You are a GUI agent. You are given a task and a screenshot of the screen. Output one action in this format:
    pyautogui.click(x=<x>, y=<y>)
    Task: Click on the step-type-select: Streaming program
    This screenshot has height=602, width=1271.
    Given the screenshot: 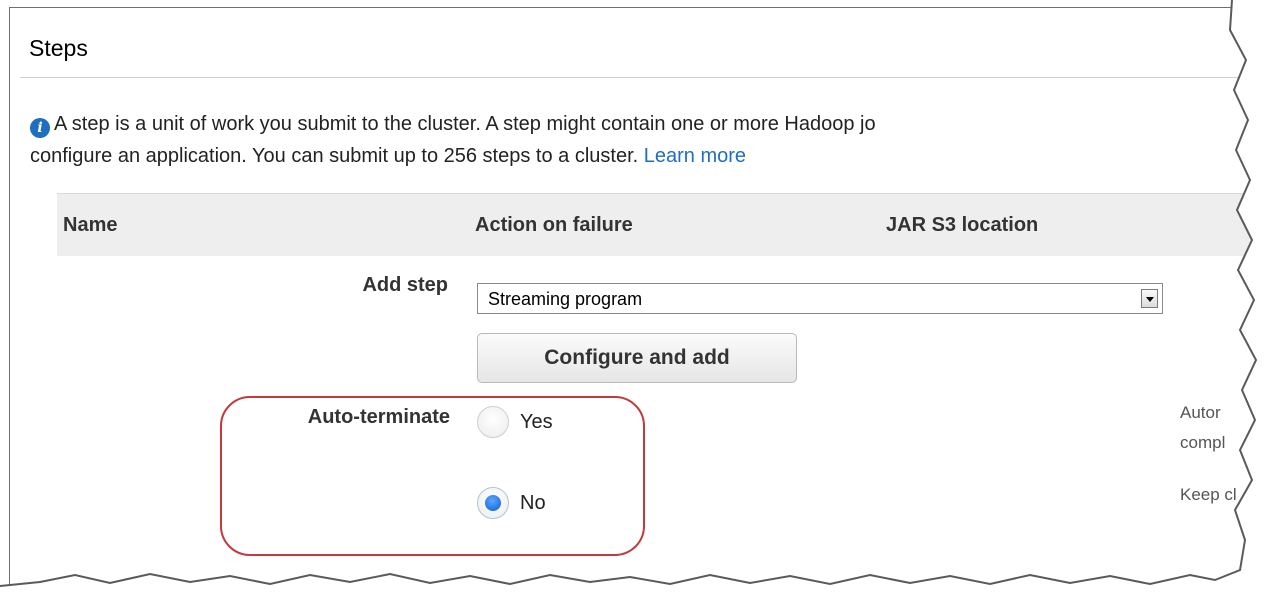 What is the action you would take?
    pyautogui.click(x=820, y=298)
    